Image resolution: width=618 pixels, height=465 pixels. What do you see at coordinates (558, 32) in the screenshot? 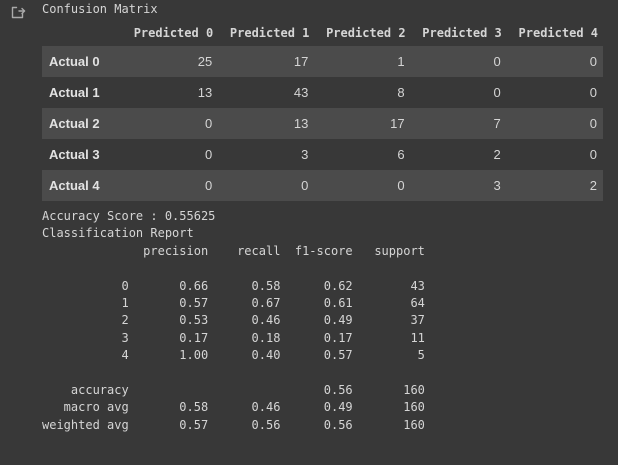
I see `column-header: Predicted 4` at bounding box center [558, 32].